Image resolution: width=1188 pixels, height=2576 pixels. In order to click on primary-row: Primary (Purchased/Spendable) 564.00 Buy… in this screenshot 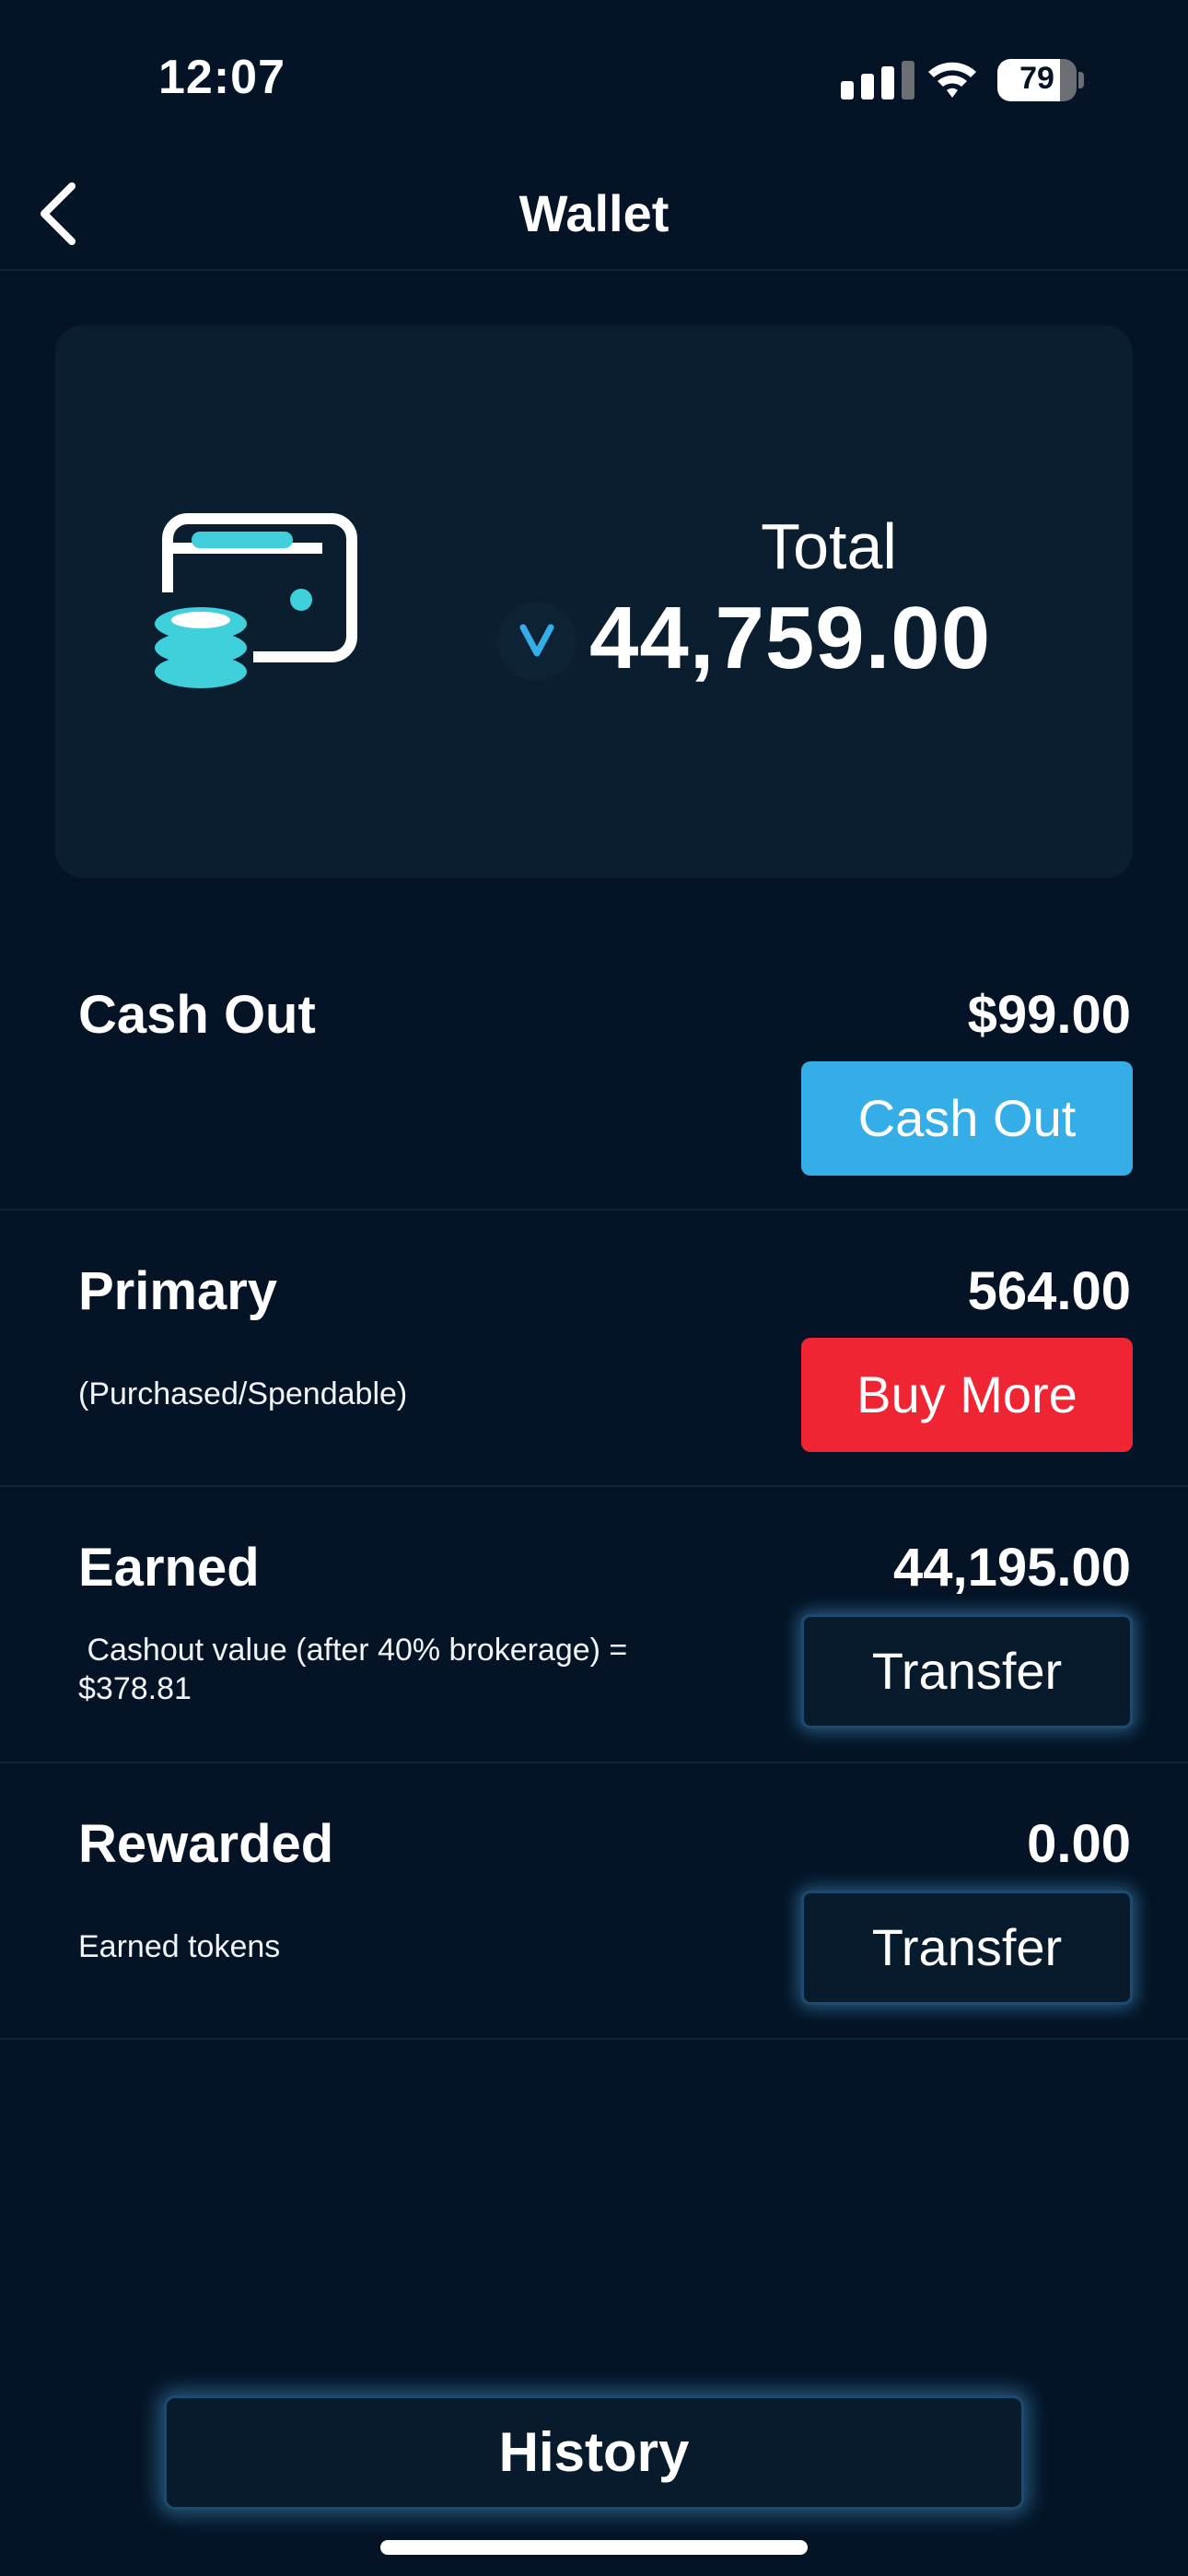, I will do `click(594, 1349)`.